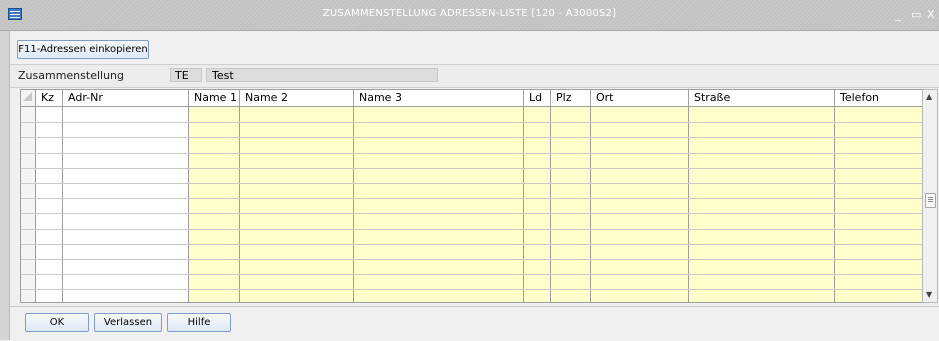  What do you see at coordinates (439, 98) in the screenshot?
I see `header-name-3: Name 3` at bounding box center [439, 98].